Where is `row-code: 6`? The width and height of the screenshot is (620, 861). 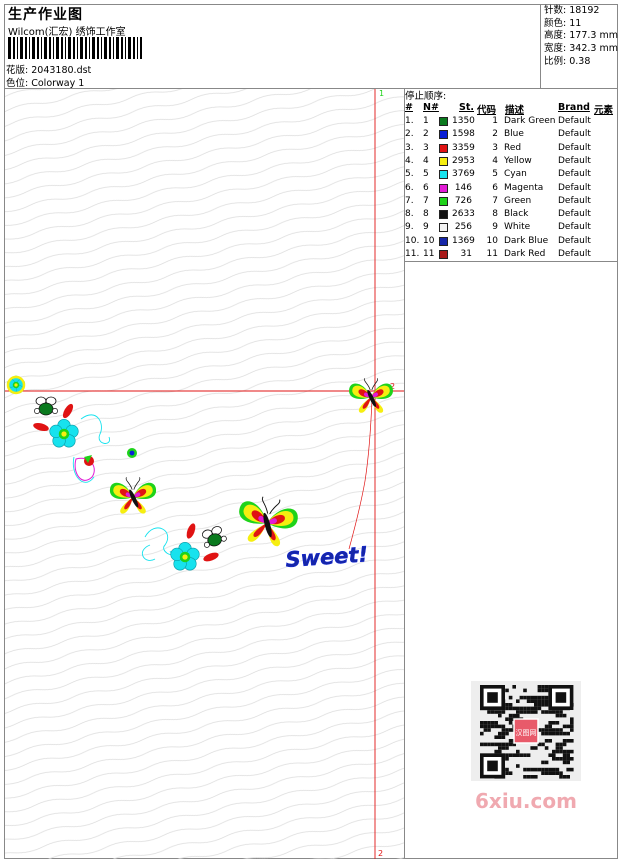
row-code: 6 is located at coordinates (495, 187).